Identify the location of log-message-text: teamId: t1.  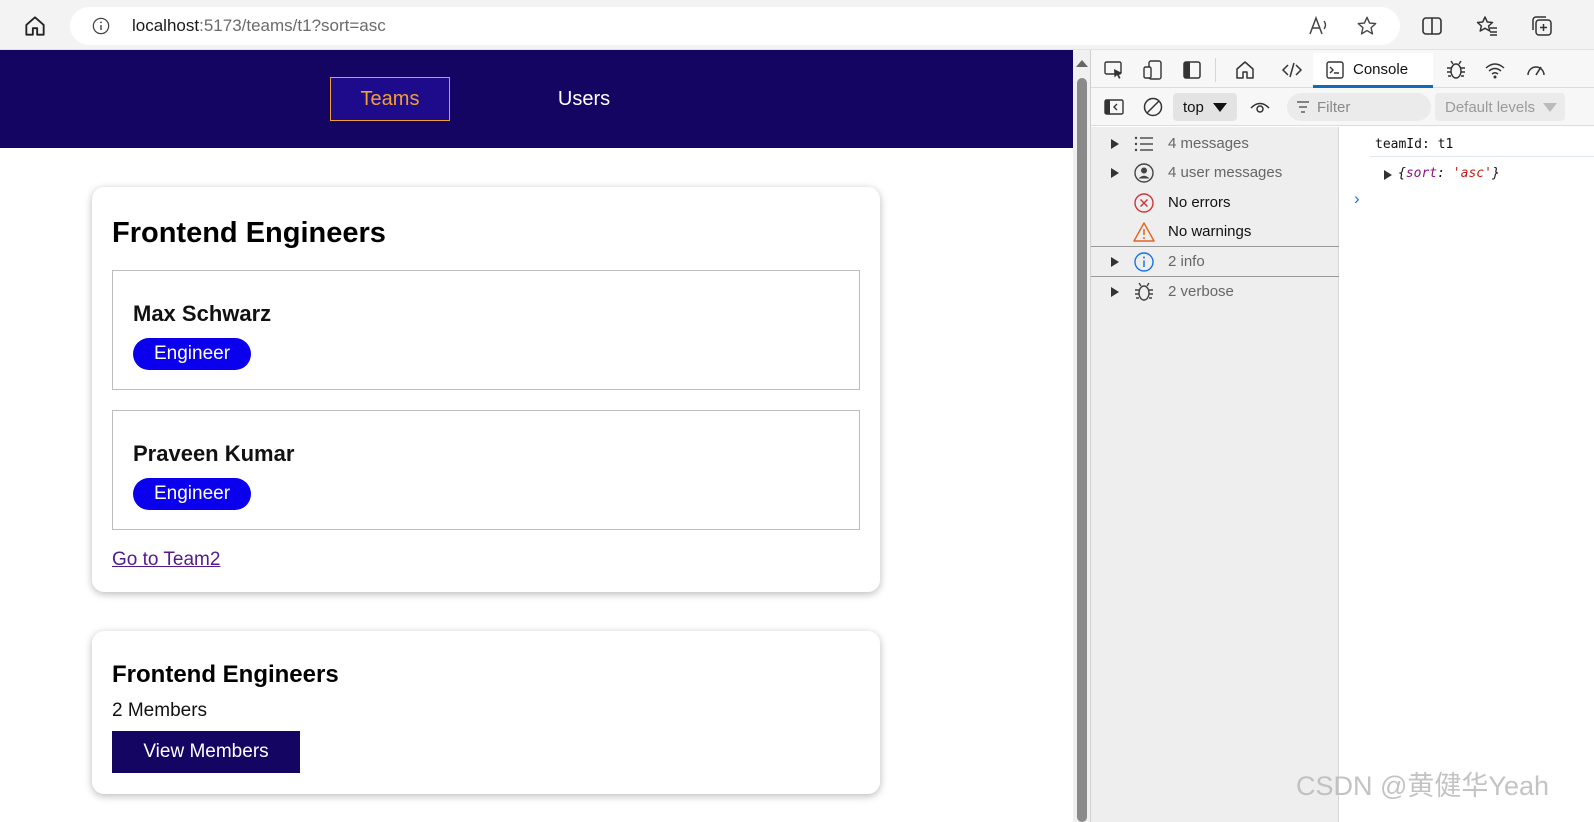
(1414, 144).